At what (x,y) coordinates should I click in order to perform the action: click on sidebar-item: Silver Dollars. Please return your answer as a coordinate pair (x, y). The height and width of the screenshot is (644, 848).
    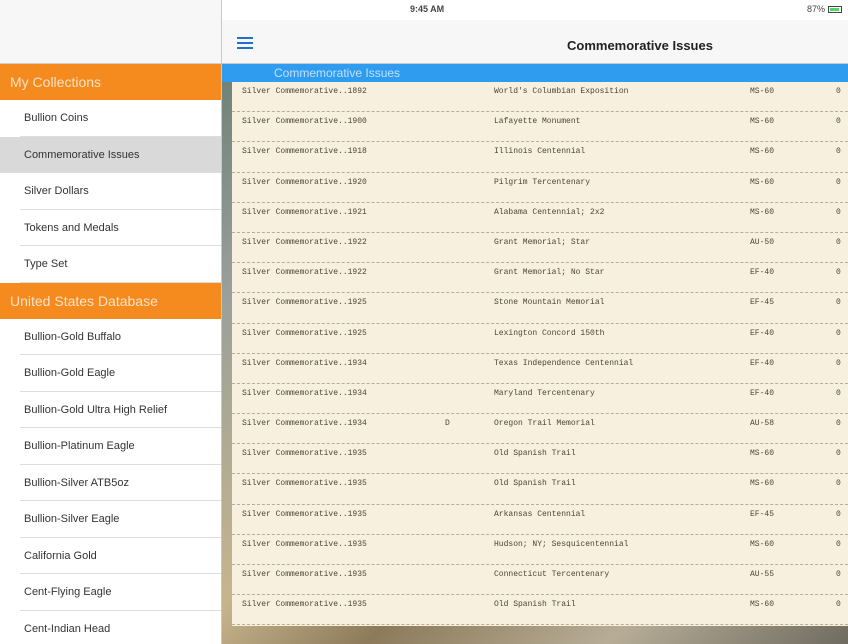
    Looking at the image, I should click on (120, 191).